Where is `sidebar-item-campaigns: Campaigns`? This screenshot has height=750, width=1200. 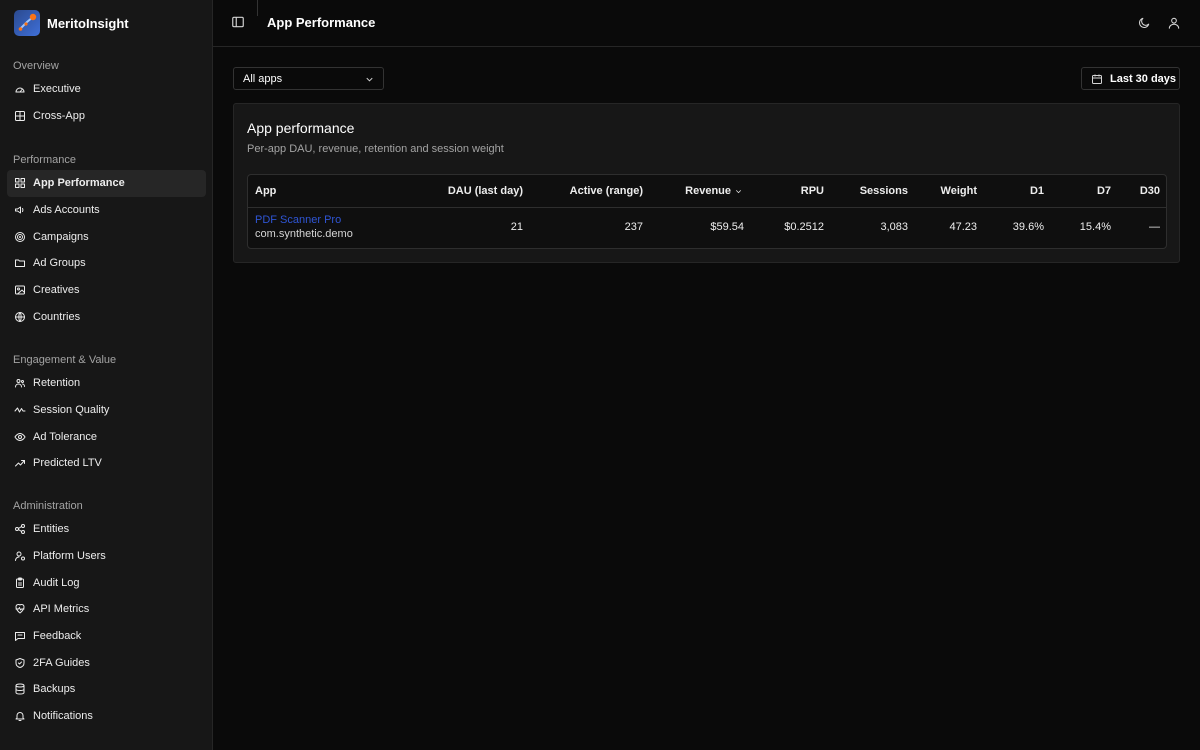 sidebar-item-campaigns: Campaigns is located at coordinates (106, 236).